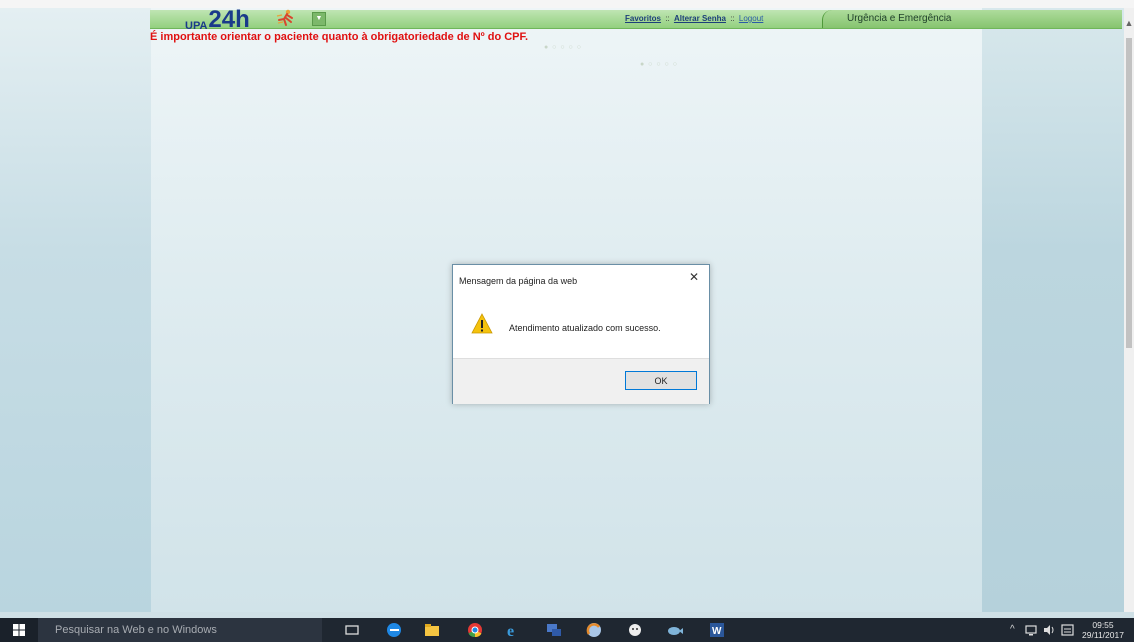  I want to click on running-figure-icon, so click(284, 17).